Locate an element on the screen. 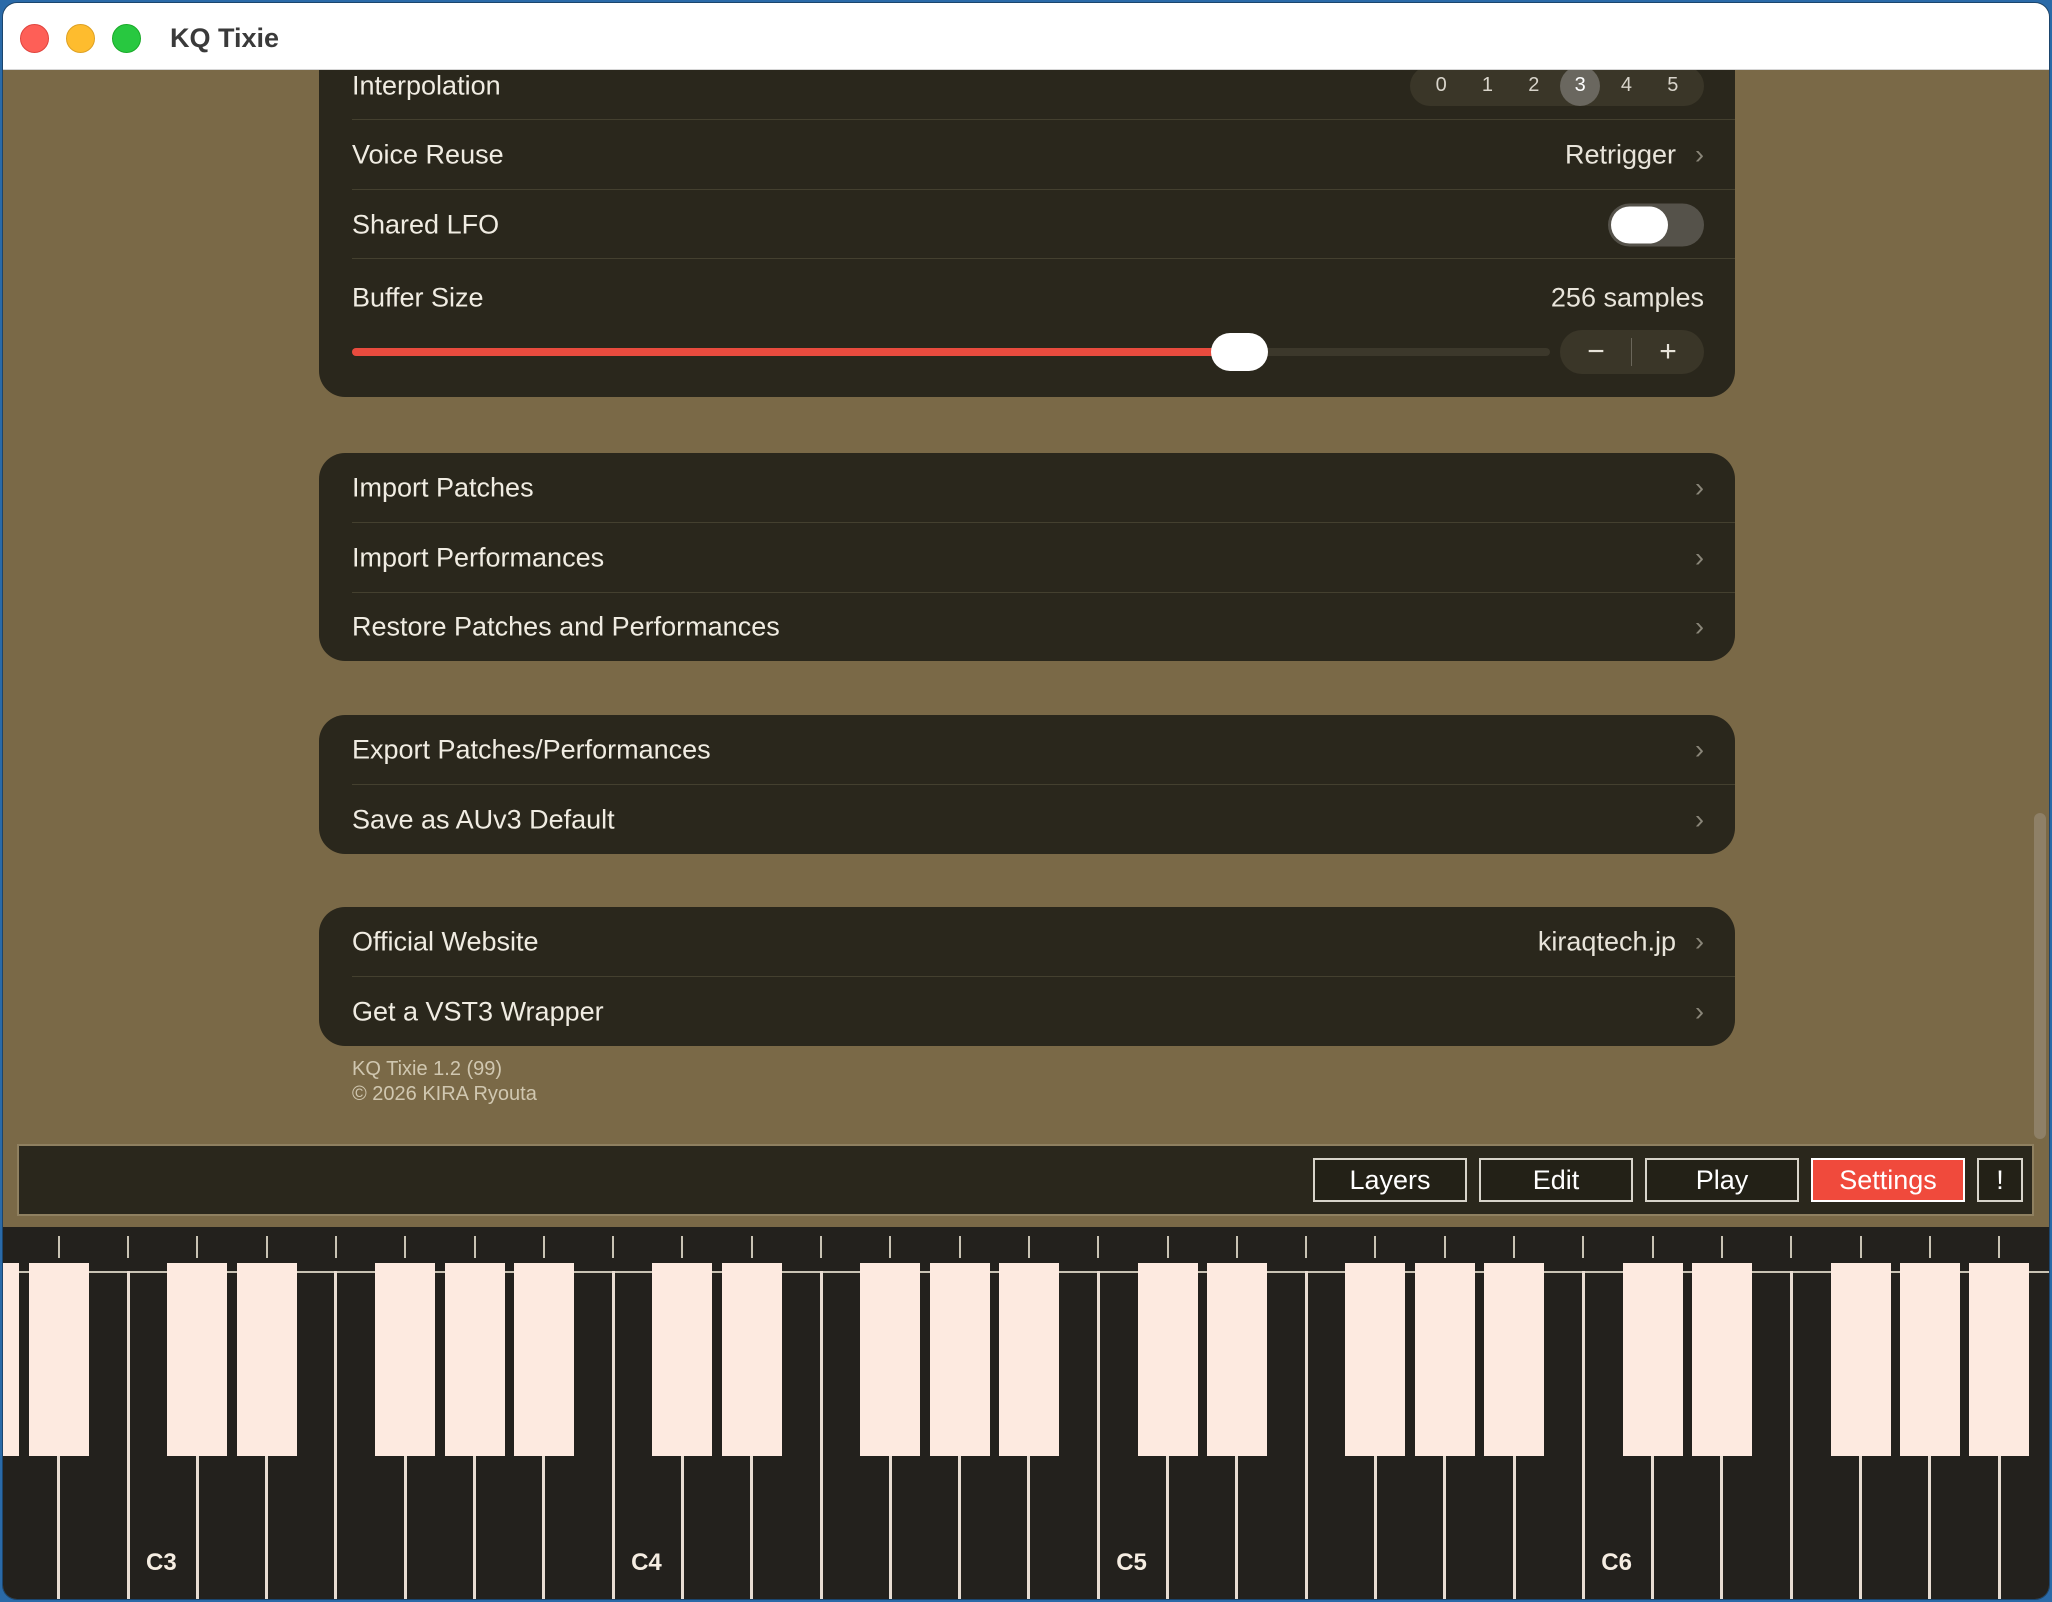 This screenshot has width=2052, height=1602. shared-lfo-label: Shared LFO is located at coordinates (426, 224).